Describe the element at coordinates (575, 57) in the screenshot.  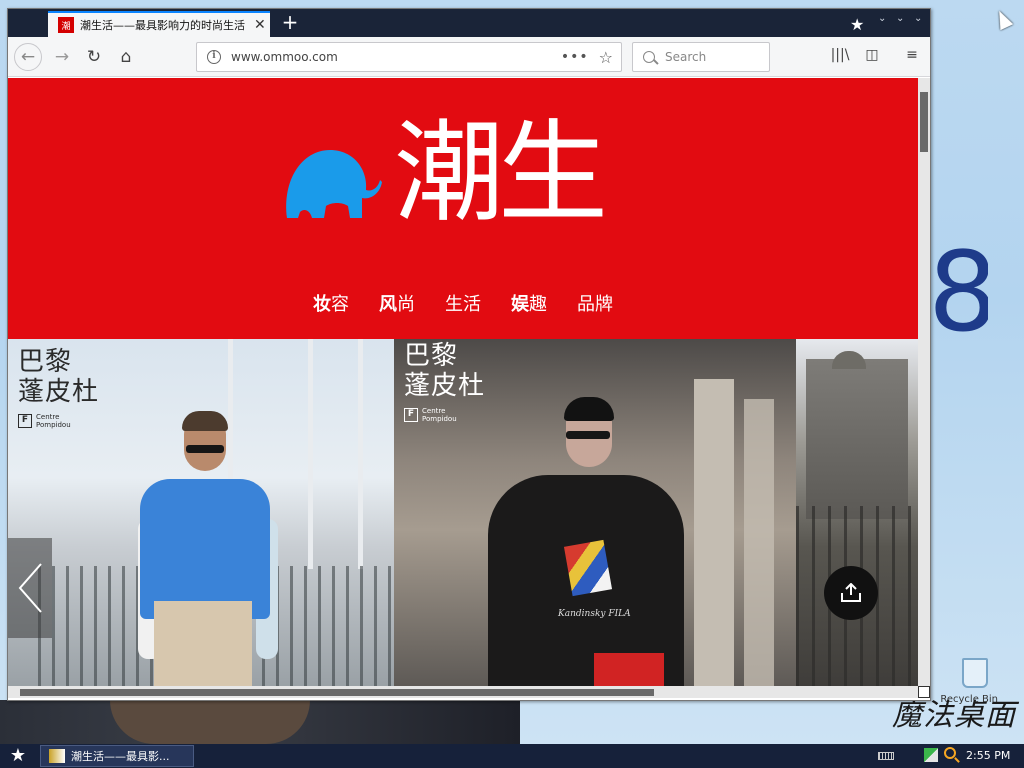
I see `page-actions-icon: •••` at that location.